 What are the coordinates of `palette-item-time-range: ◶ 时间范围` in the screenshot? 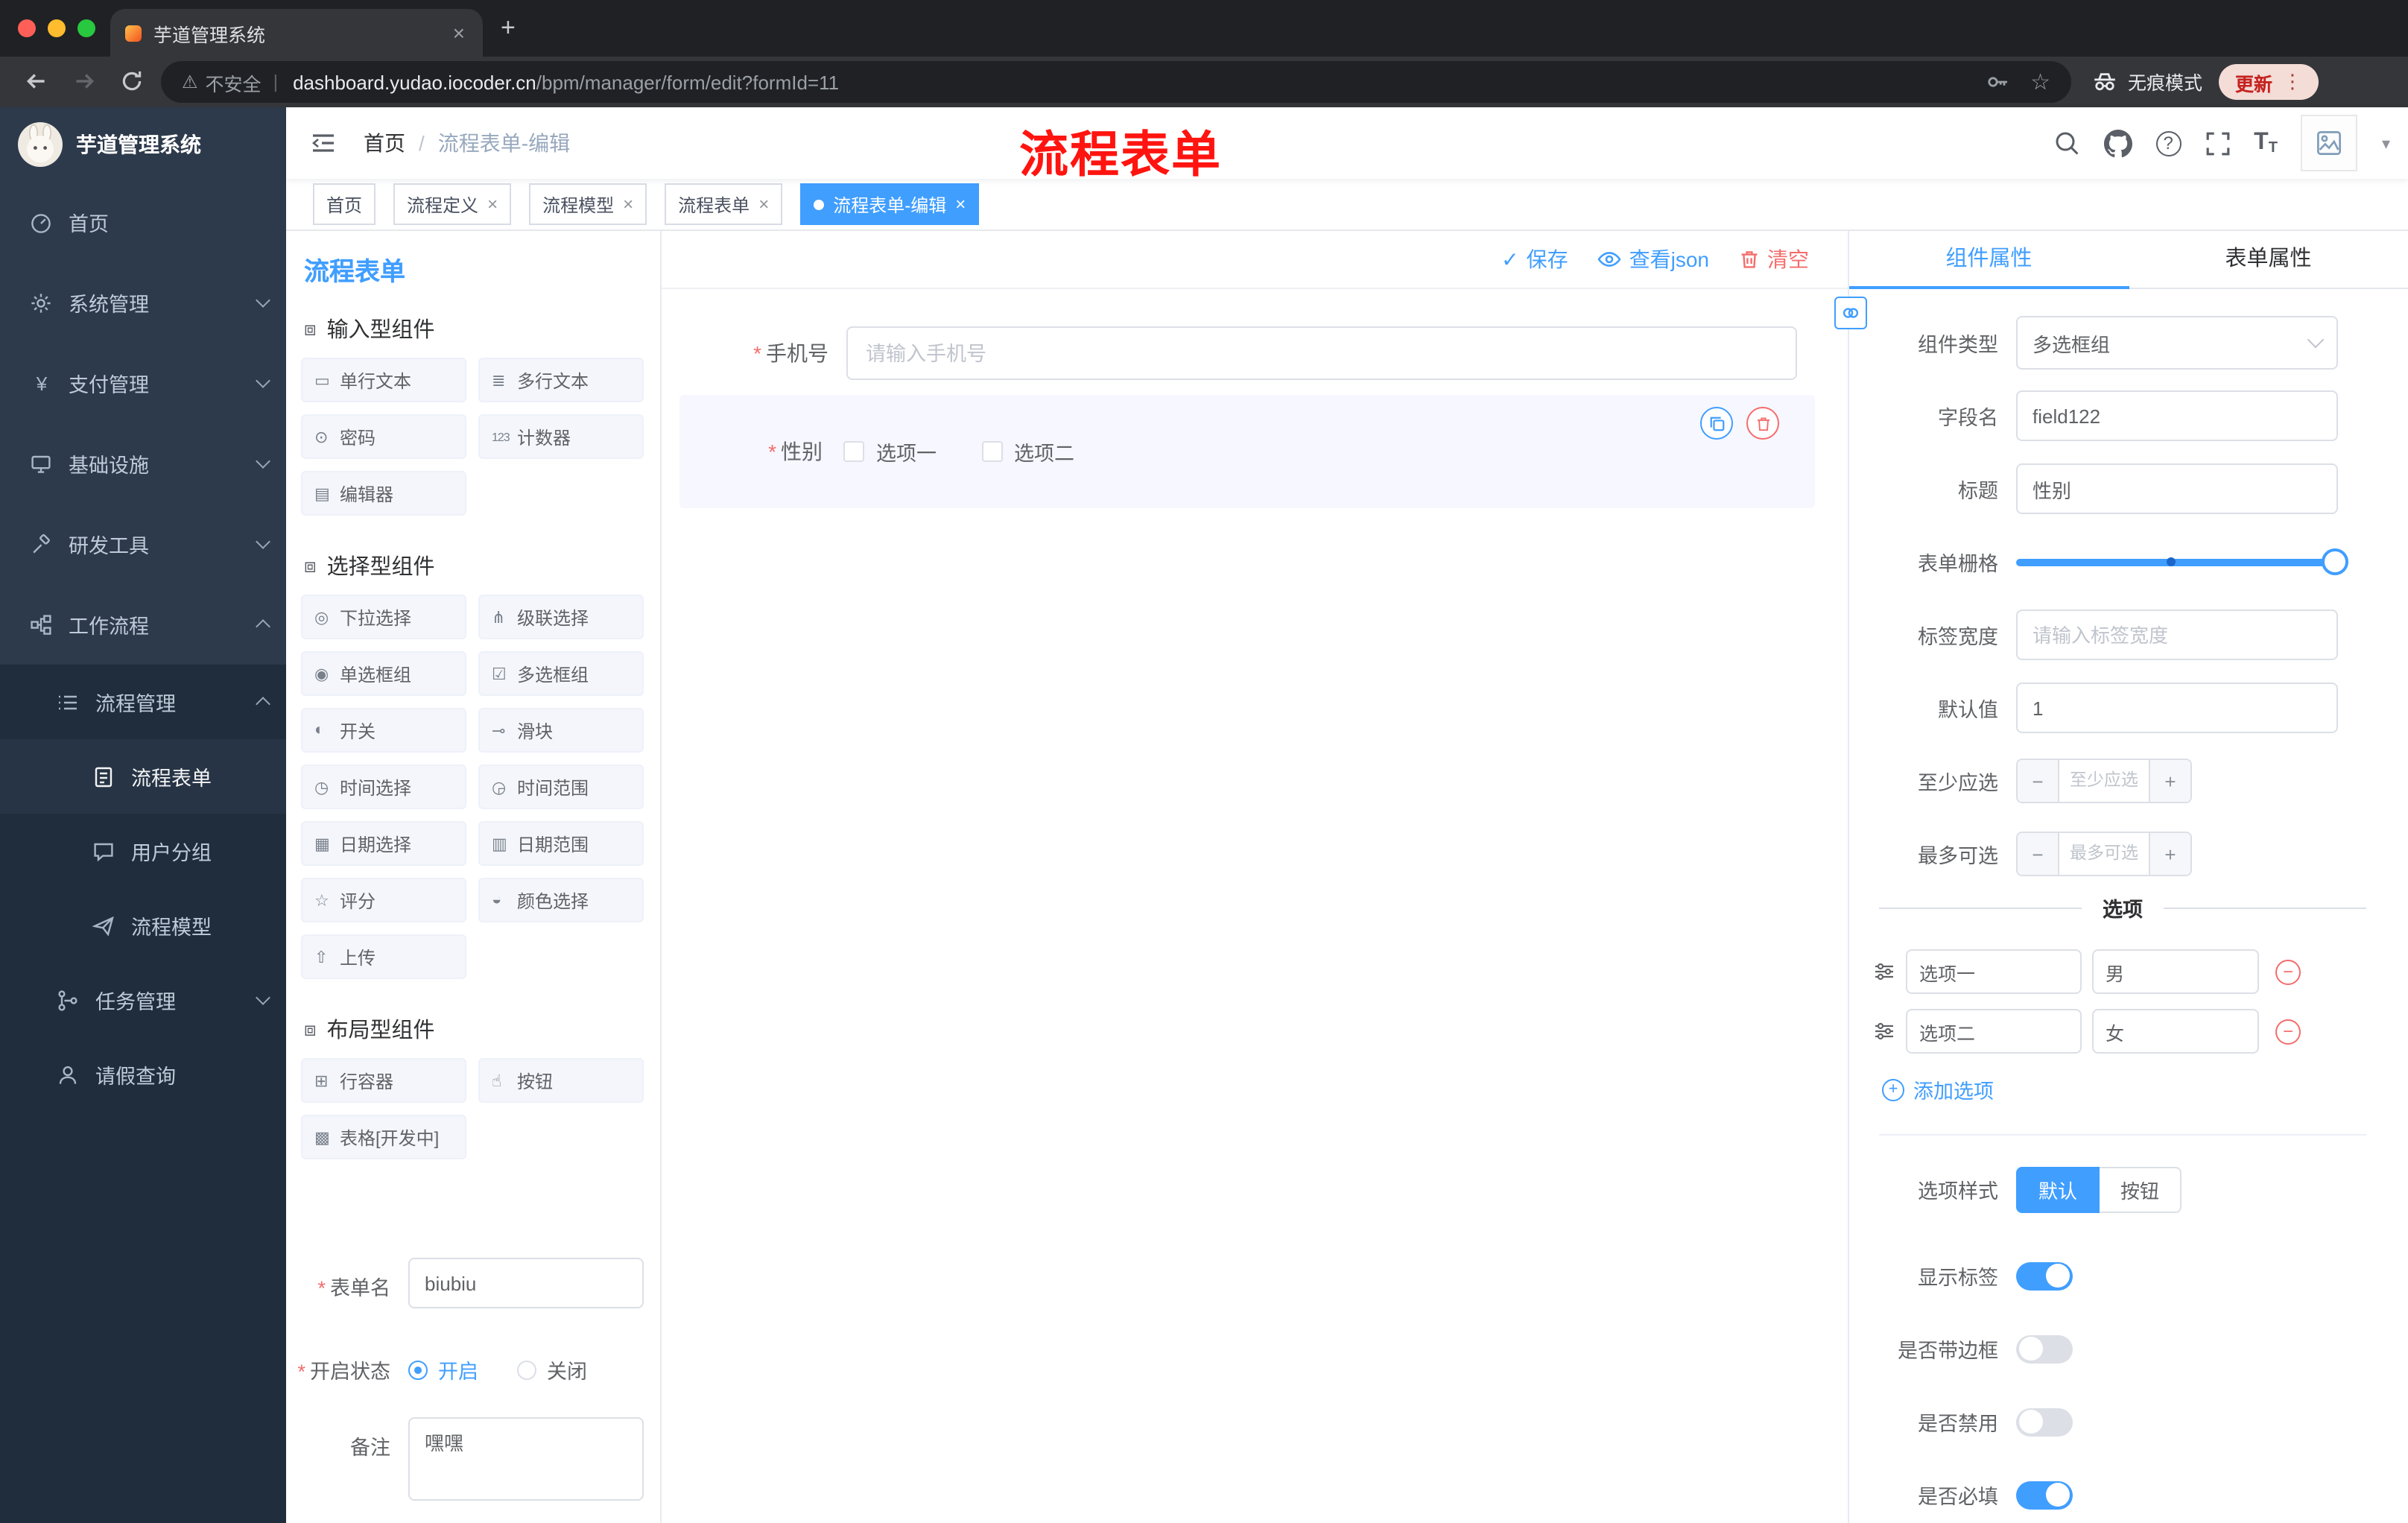 It's located at (561, 787).